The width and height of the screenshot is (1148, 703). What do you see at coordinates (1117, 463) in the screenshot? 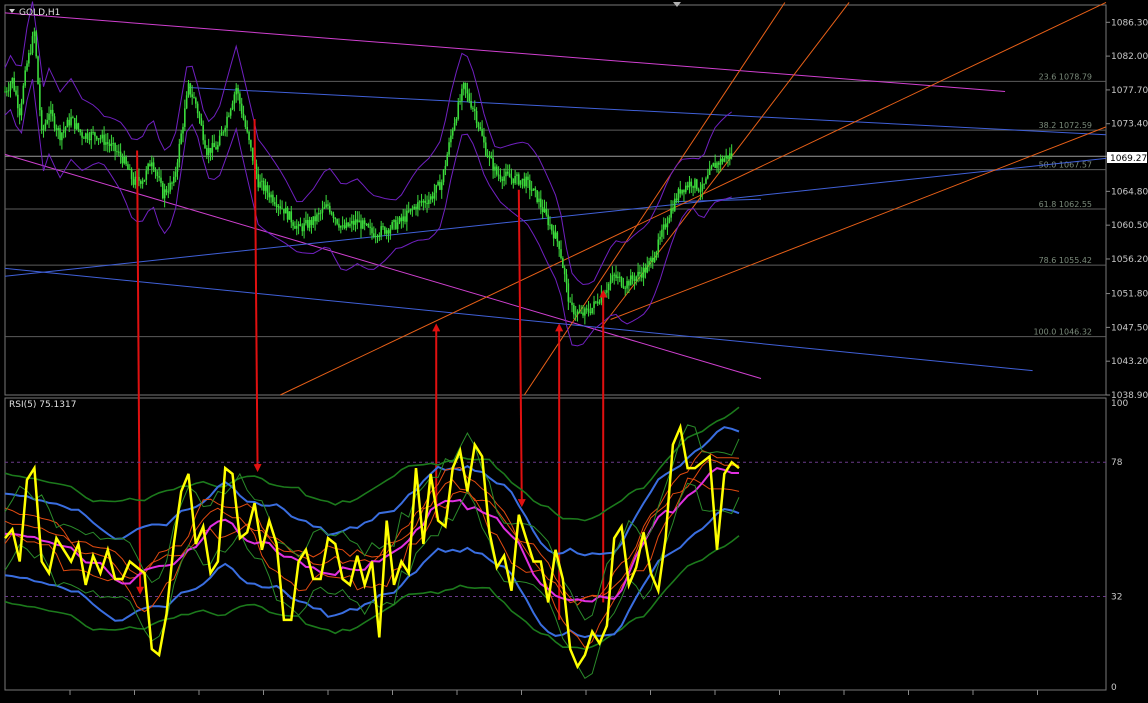
I see `rsi-tick-label: 78` at bounding box center [1117, 463].